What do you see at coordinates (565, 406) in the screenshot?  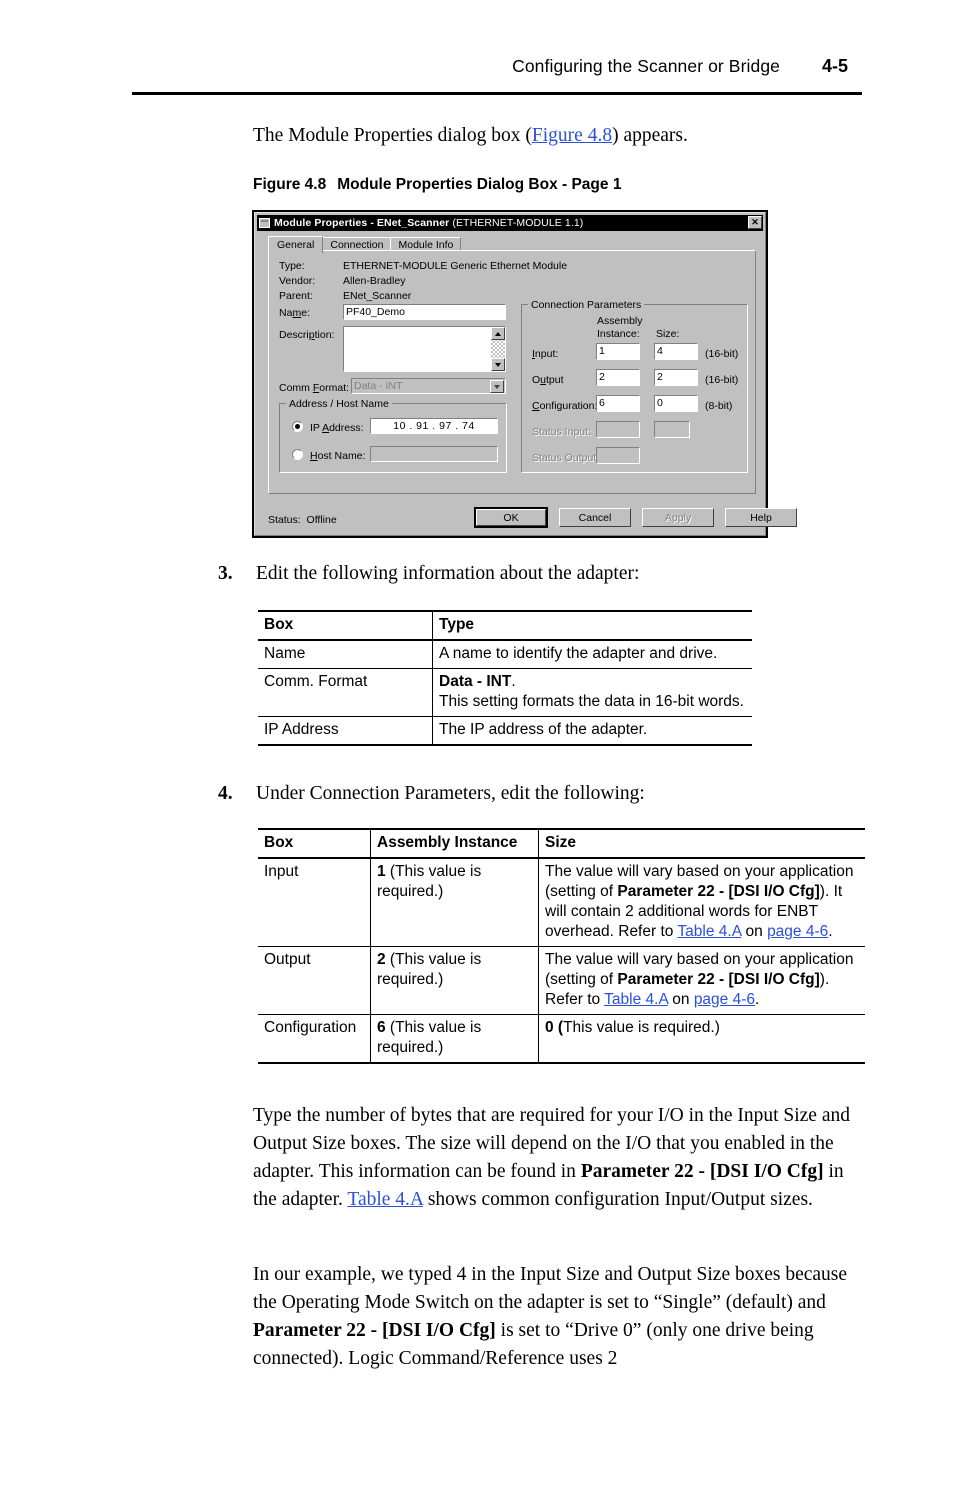 I see `configuration-label: Configuration:` at bounding box center [565, 406].